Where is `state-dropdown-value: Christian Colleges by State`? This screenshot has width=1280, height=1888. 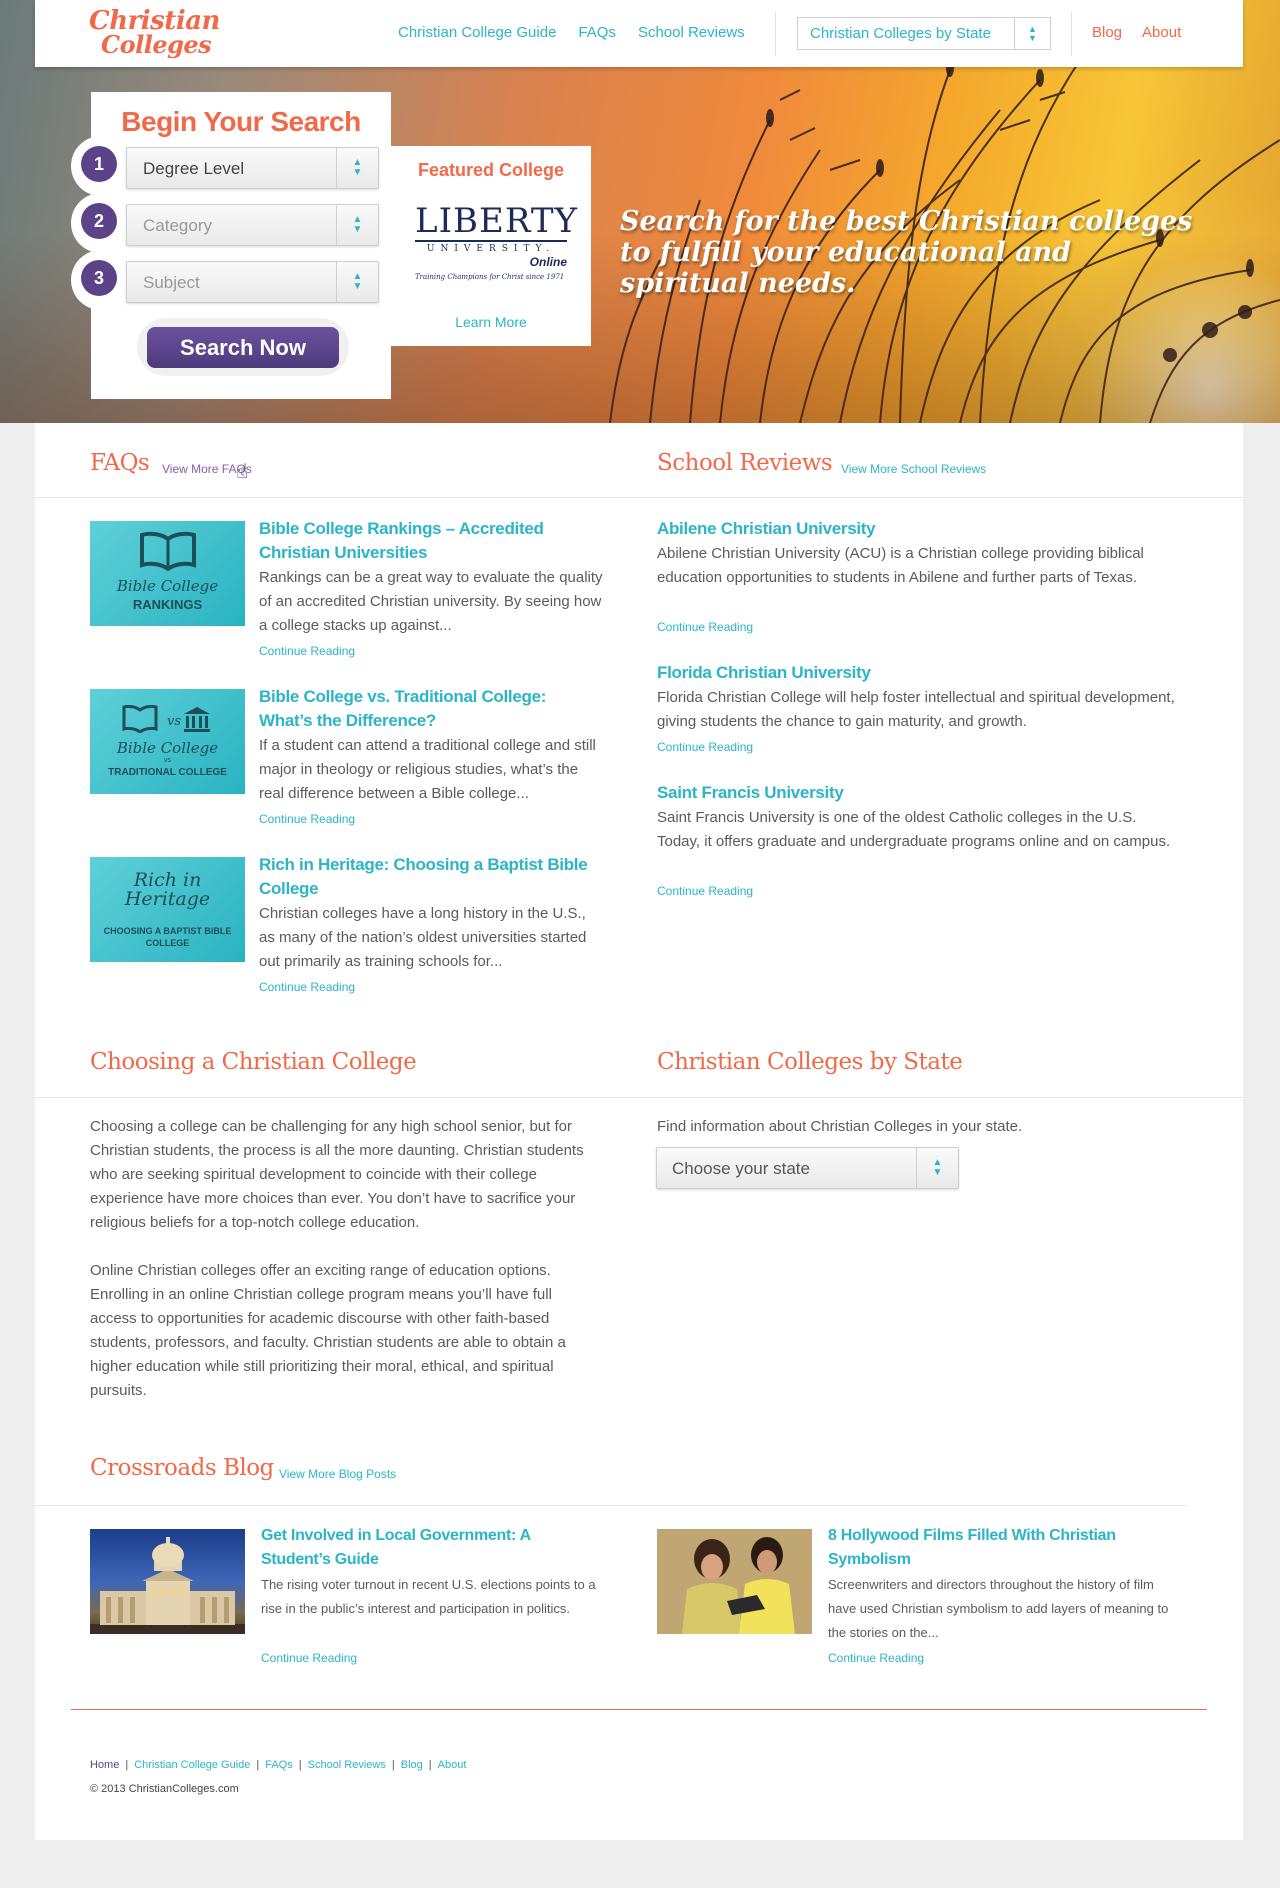 state-dropdown-value: Christian Colleges by State is located at coordinates (900, 33).